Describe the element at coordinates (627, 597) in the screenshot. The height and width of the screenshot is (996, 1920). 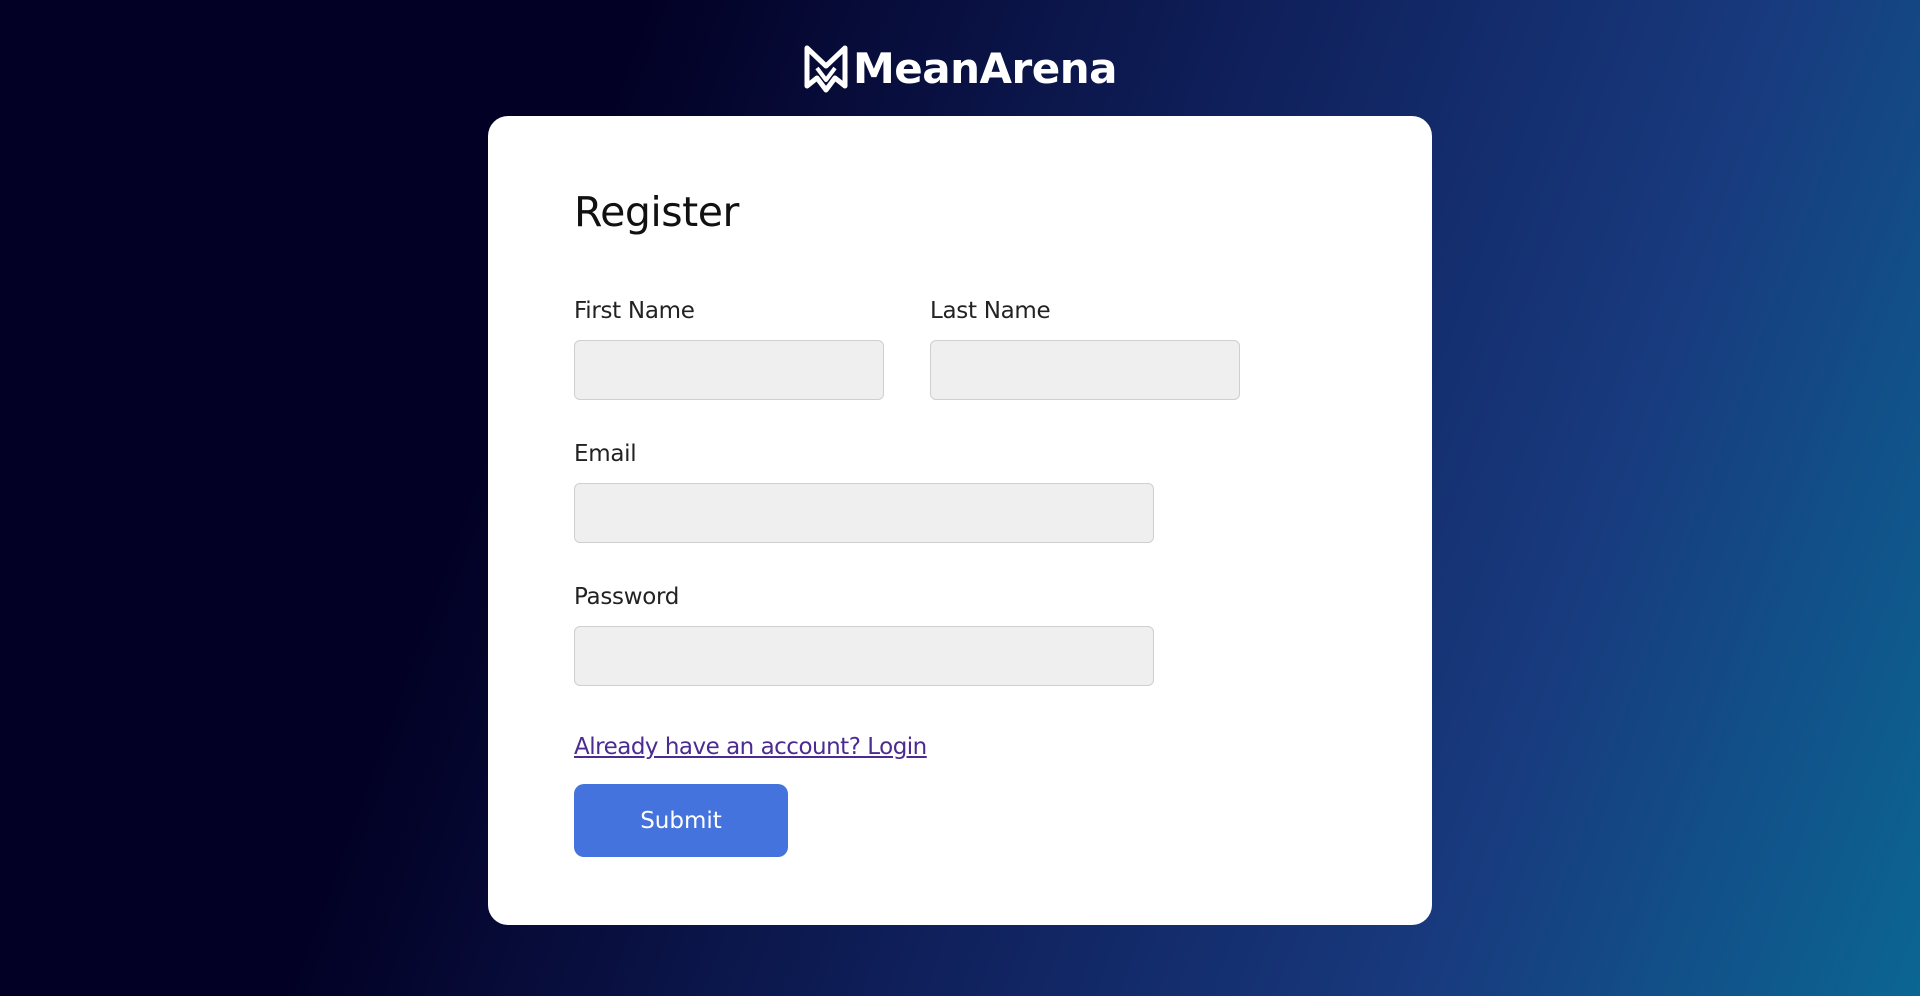
I see `password-label: Password` at that location.